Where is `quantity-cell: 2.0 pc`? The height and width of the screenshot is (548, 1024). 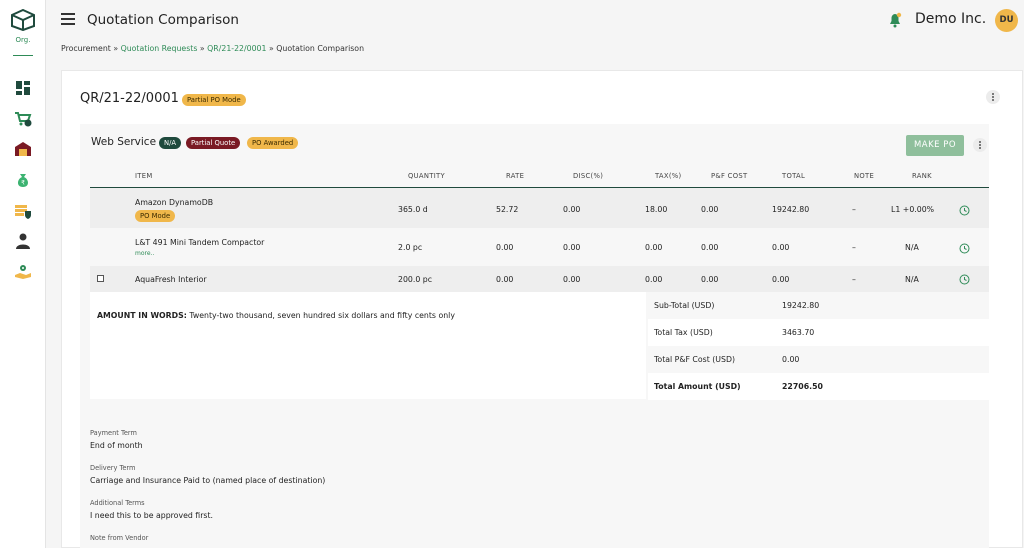 quantity-cell: 2.0 pc is located at coordinates (410, 247).